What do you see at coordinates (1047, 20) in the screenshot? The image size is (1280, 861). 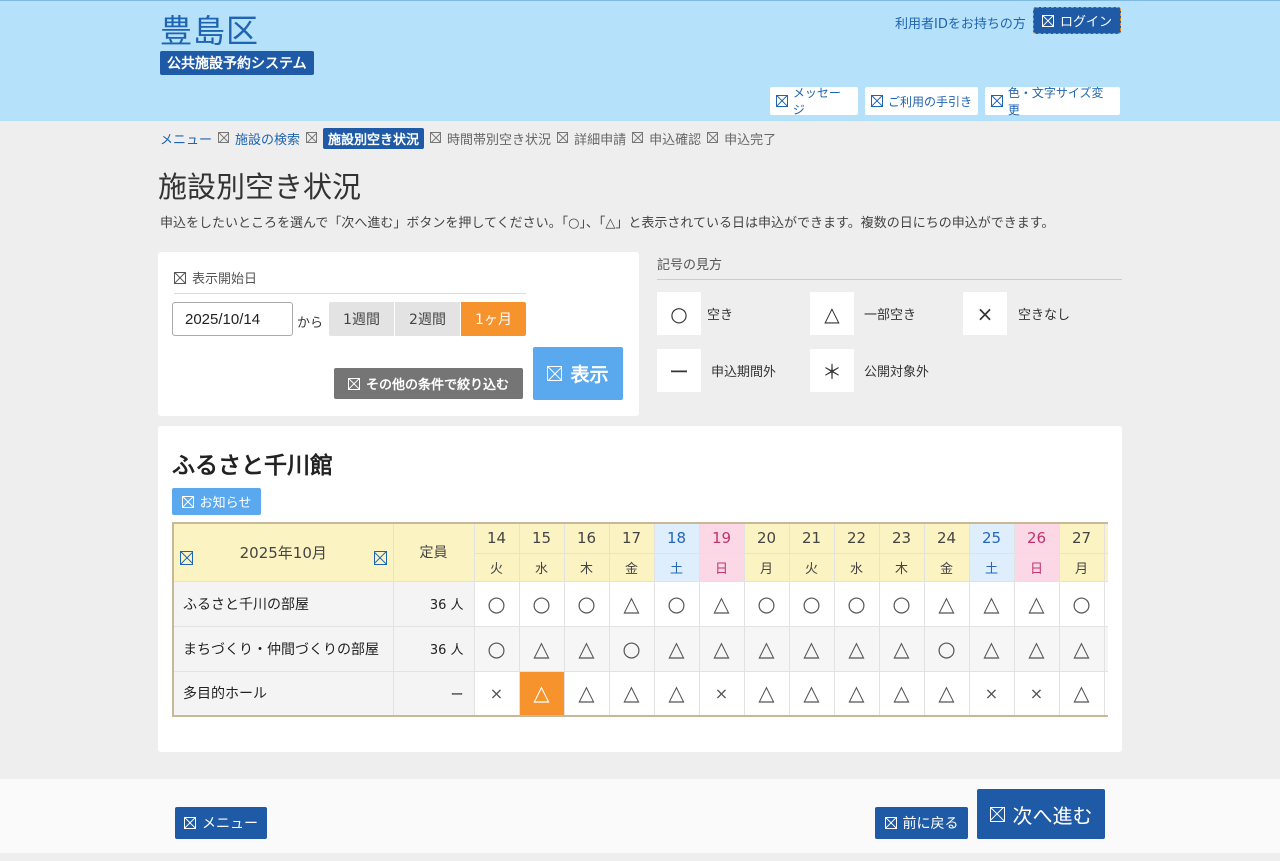 I see `login-icon` at bounding box center [1047, 20].